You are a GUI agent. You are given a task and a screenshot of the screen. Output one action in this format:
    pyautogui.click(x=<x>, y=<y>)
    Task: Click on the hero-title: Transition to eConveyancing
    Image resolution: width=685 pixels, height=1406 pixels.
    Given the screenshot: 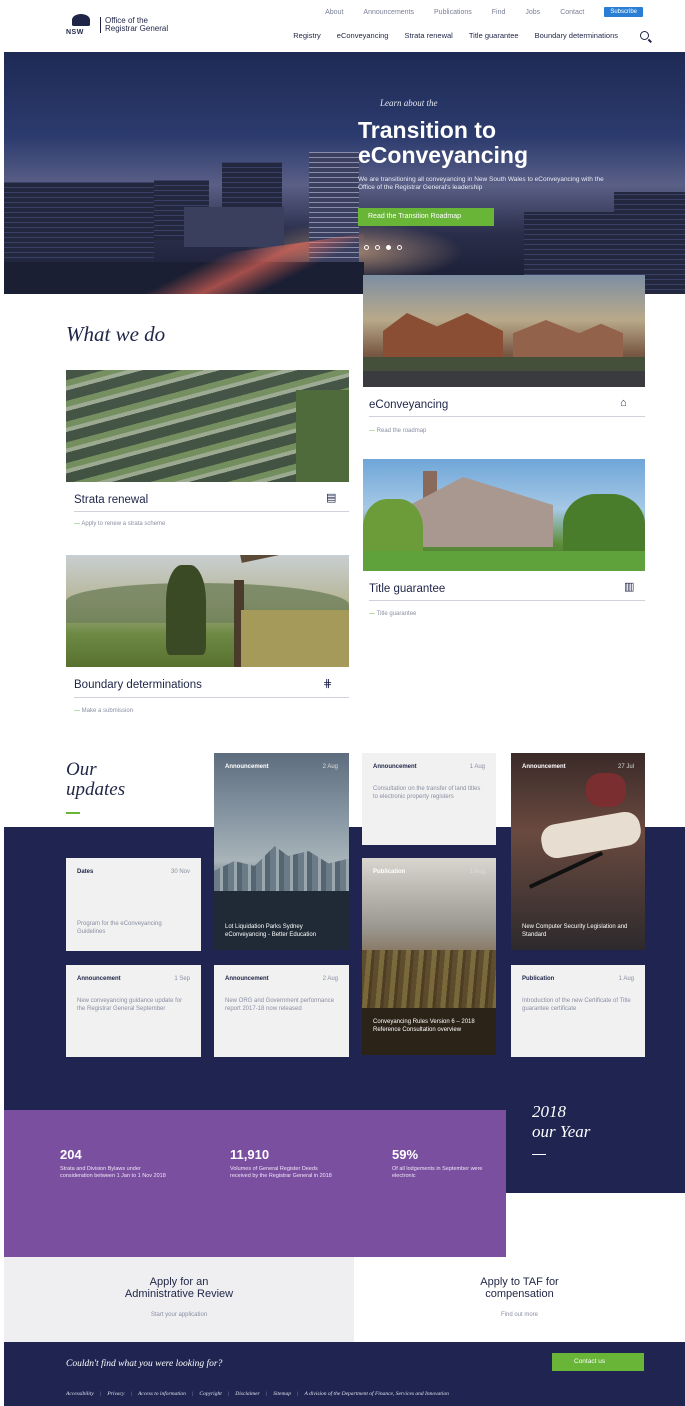 What is the action you would take?
    pyautogui.click(x=443, y=142)
    